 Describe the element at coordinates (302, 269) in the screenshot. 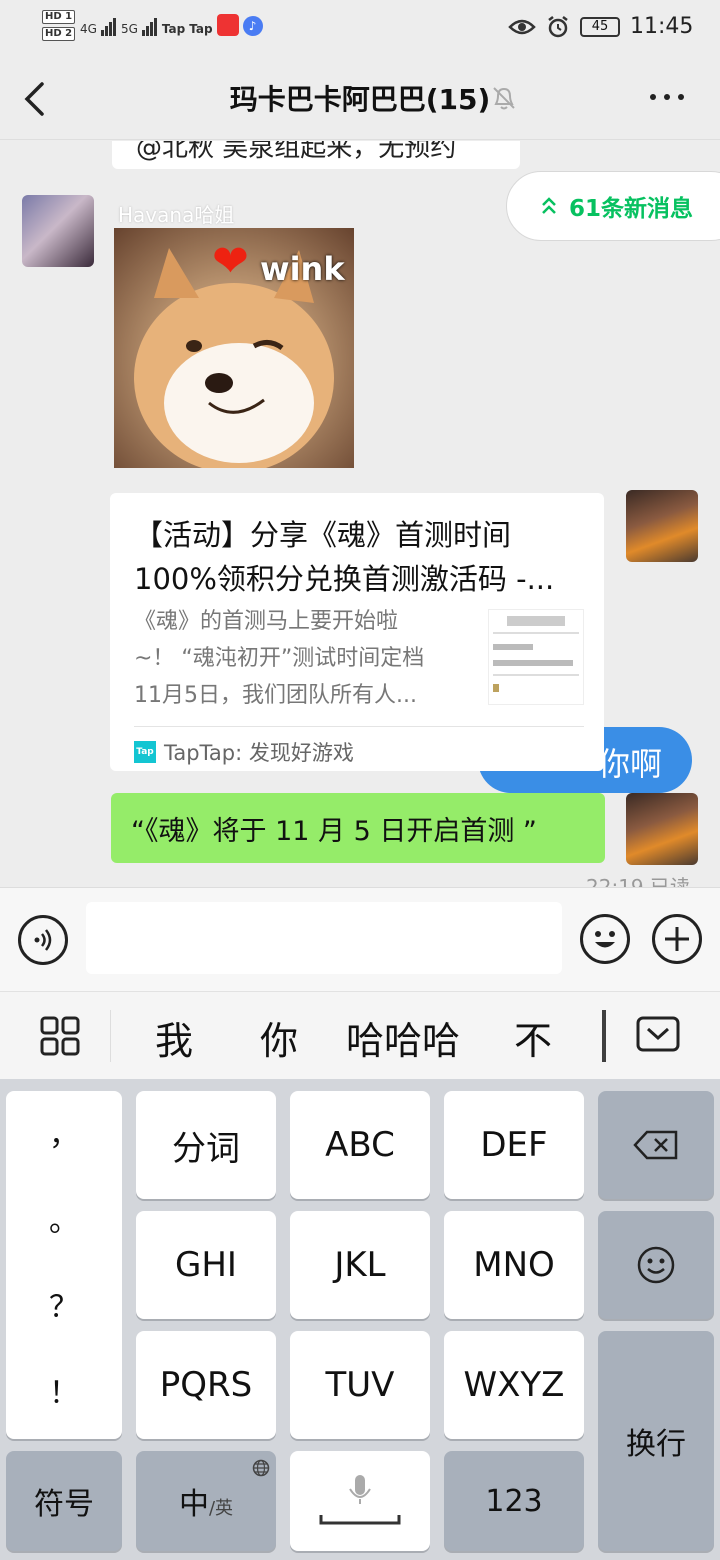

I see `sticker-caption: wink` at that location.